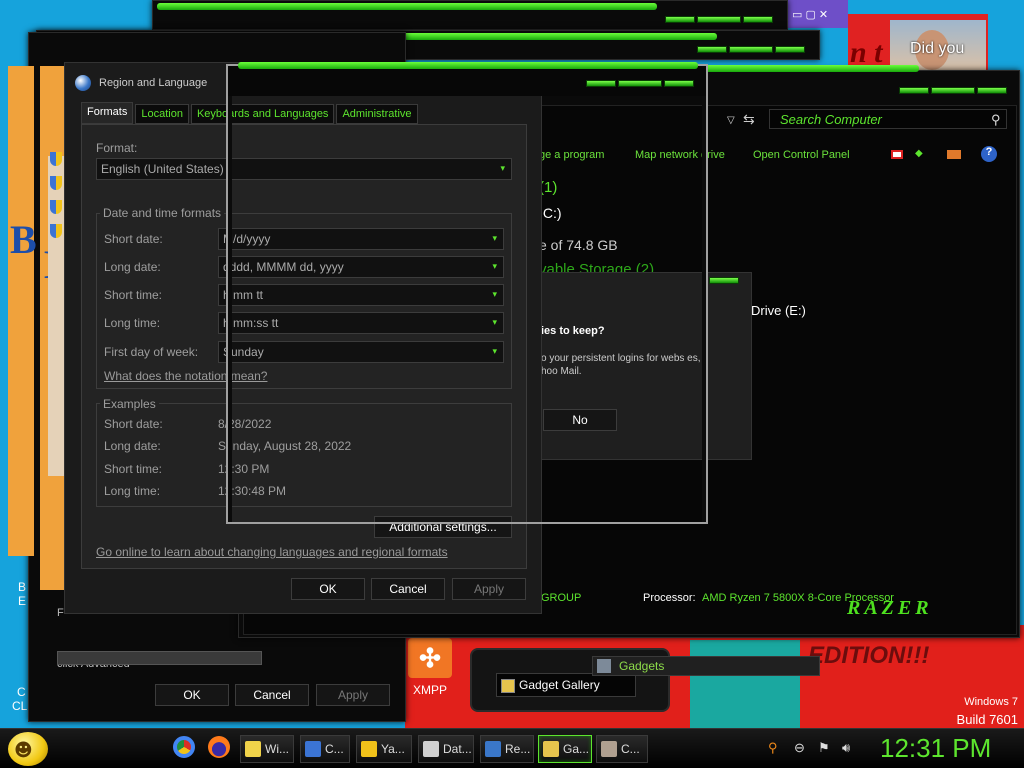 This screenshot has height=768, width=1024. What do you see at coordinates (937, 48) in the screenshot?
I see `video-caption: Did you` at bounding box center [937, 48].